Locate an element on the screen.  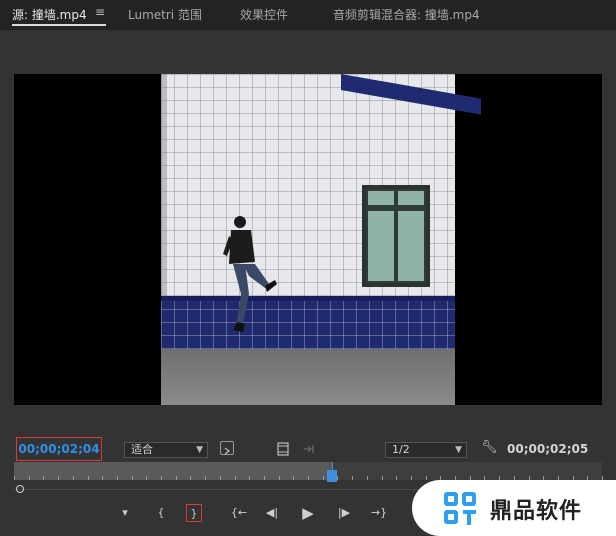
mark-in-button: { is located at coordinates (161, 513).